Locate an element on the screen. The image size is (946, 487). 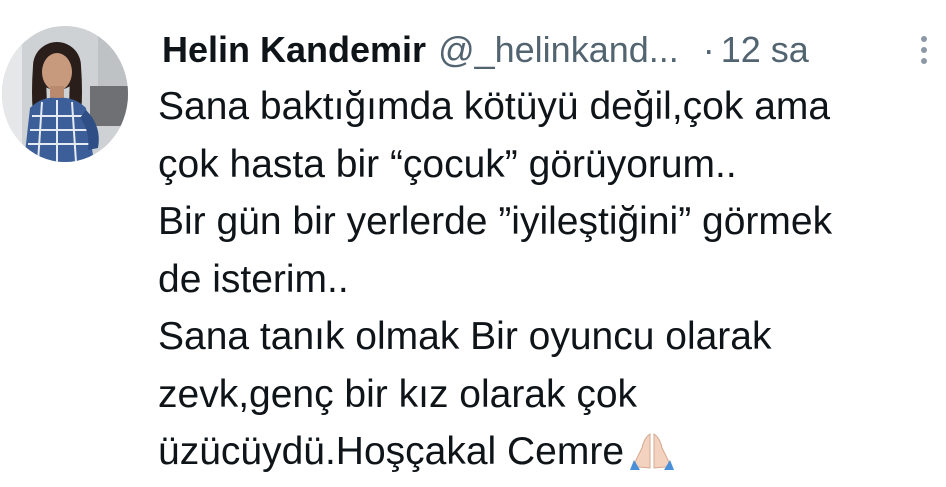
avatar is located at coordinates (65, 94).